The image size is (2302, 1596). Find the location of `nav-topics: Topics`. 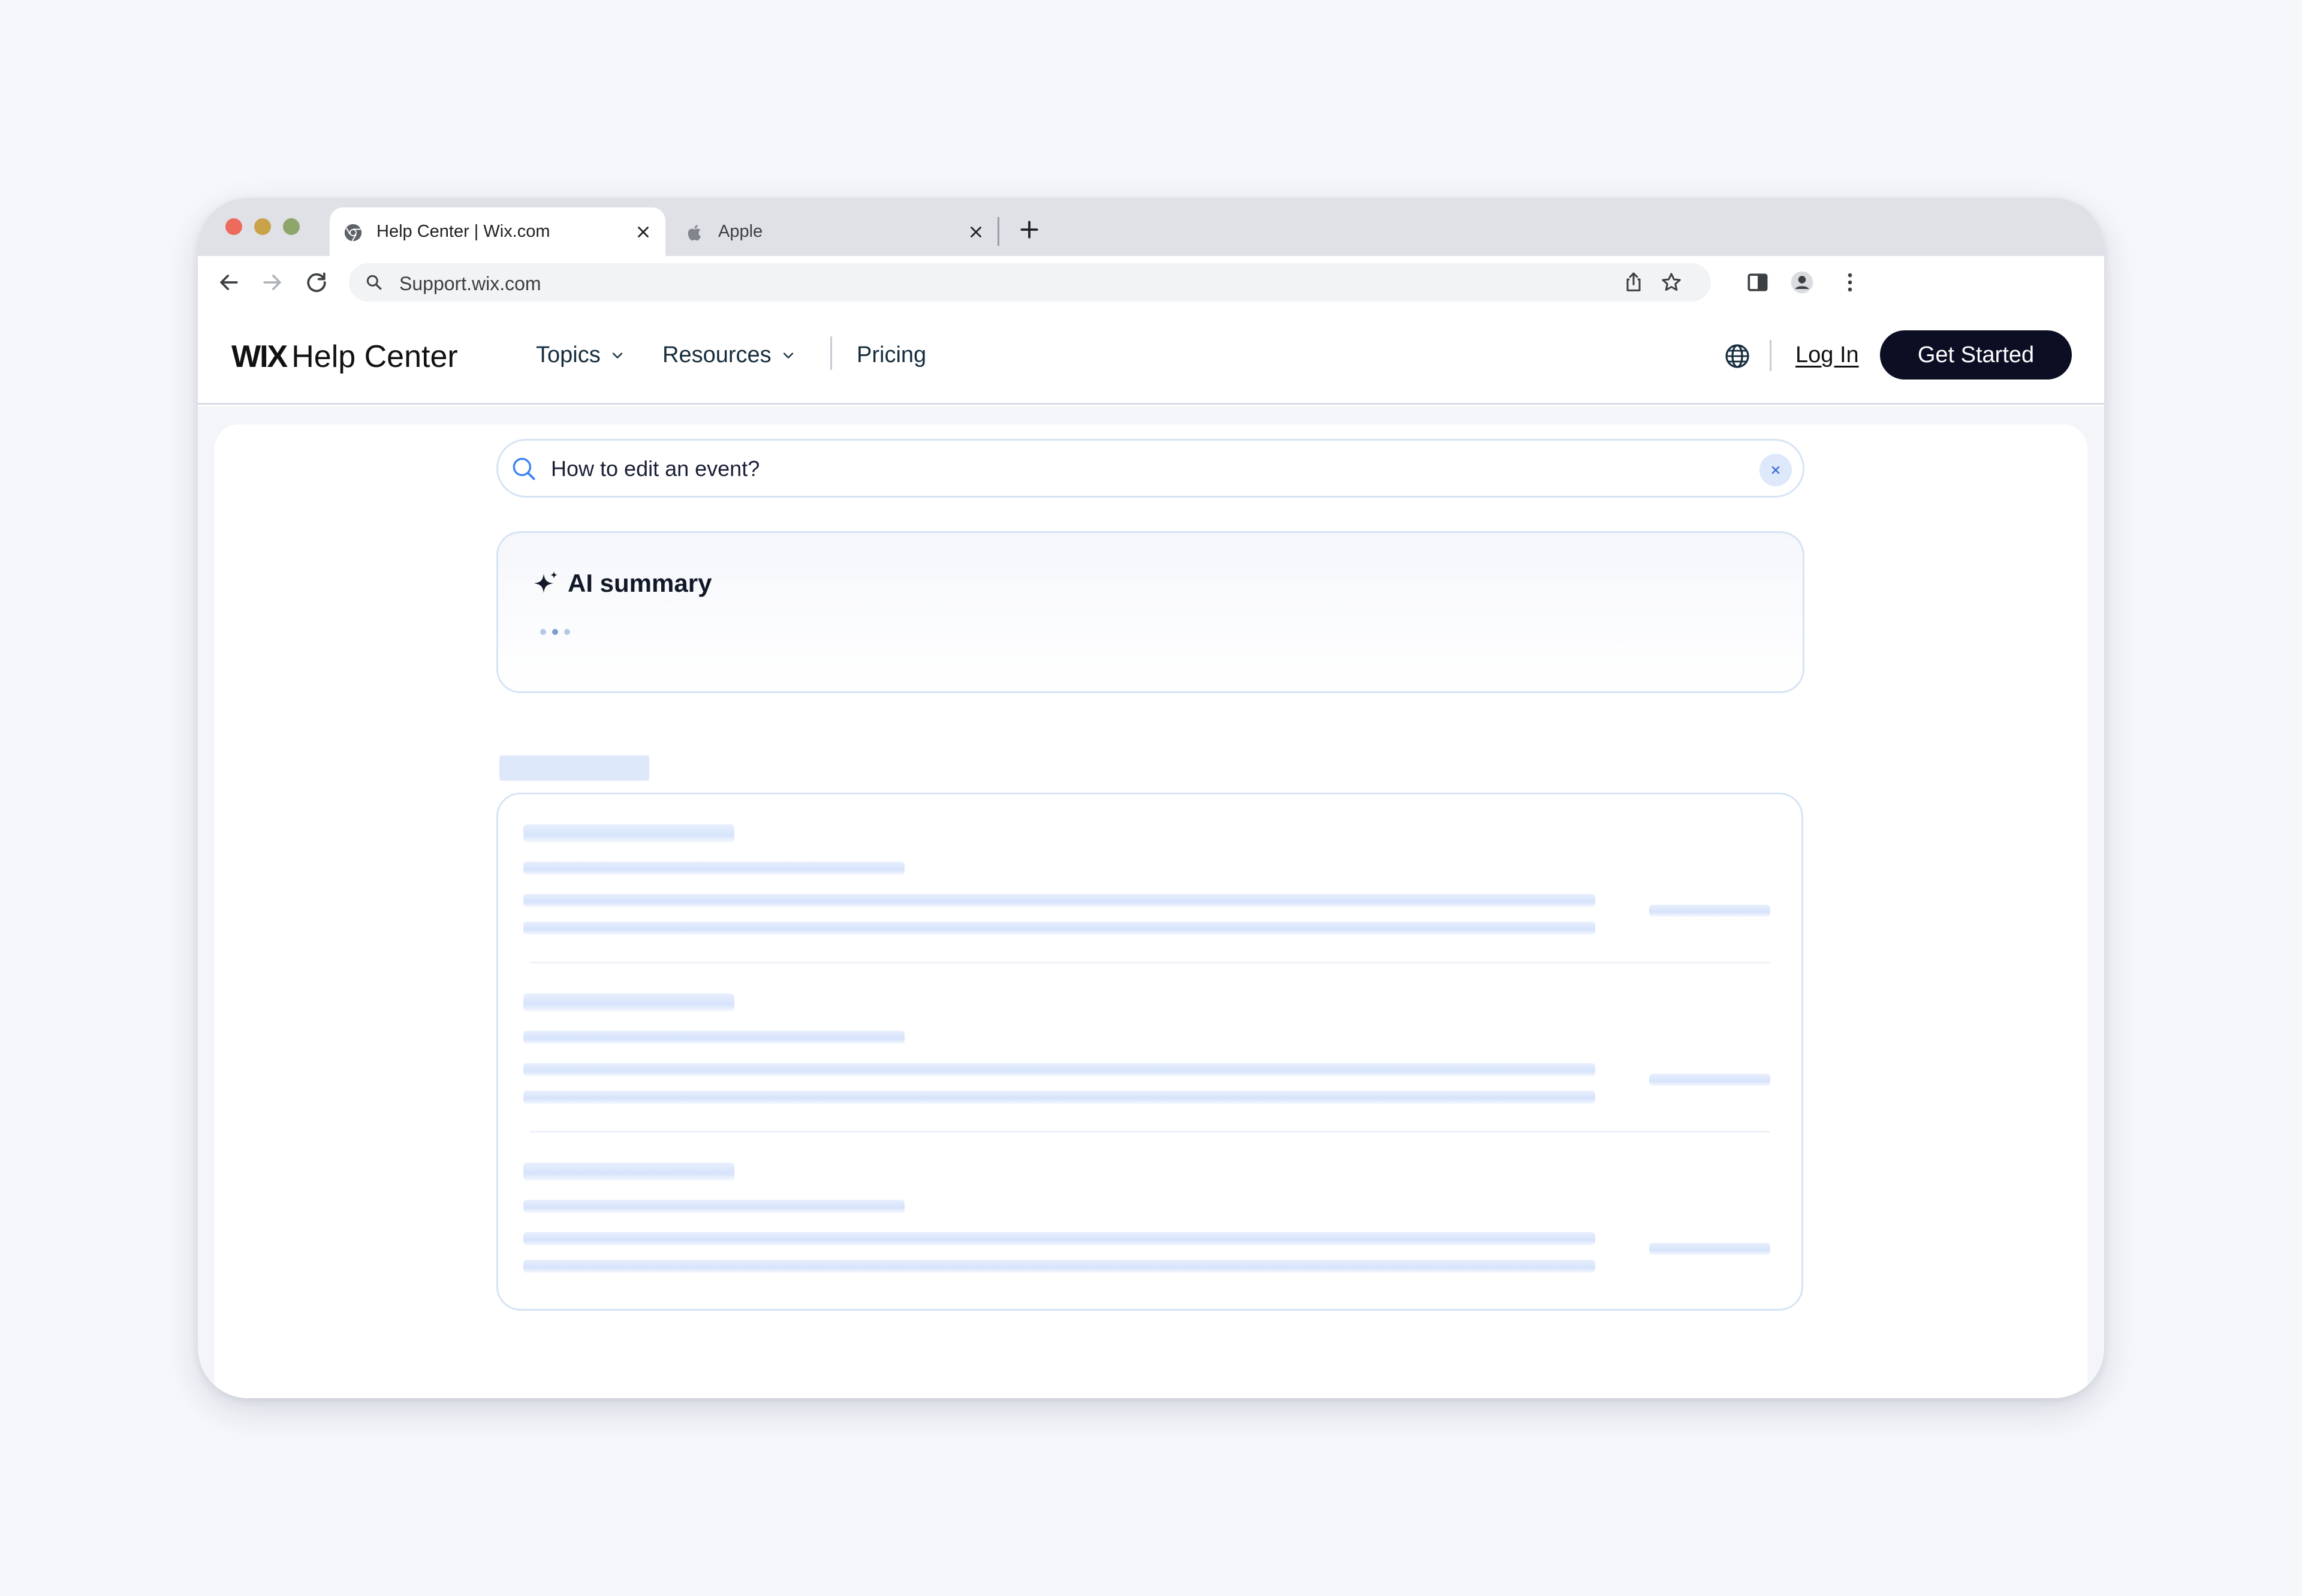

nav-topics: Topics is located at coordinates (581, 355).